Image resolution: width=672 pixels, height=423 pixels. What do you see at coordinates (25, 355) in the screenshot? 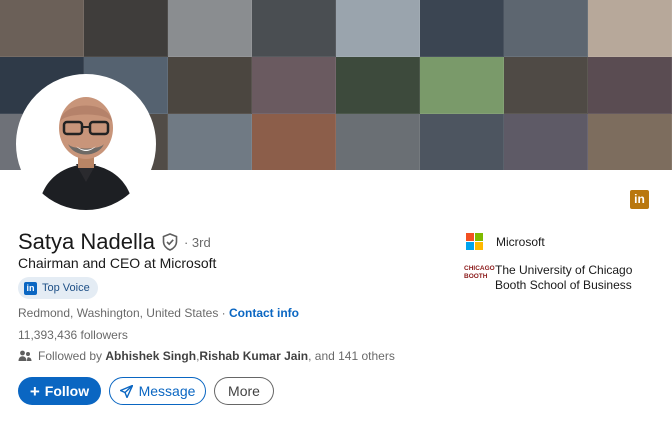
I see `people-icon` at bounding box center [25, 355].